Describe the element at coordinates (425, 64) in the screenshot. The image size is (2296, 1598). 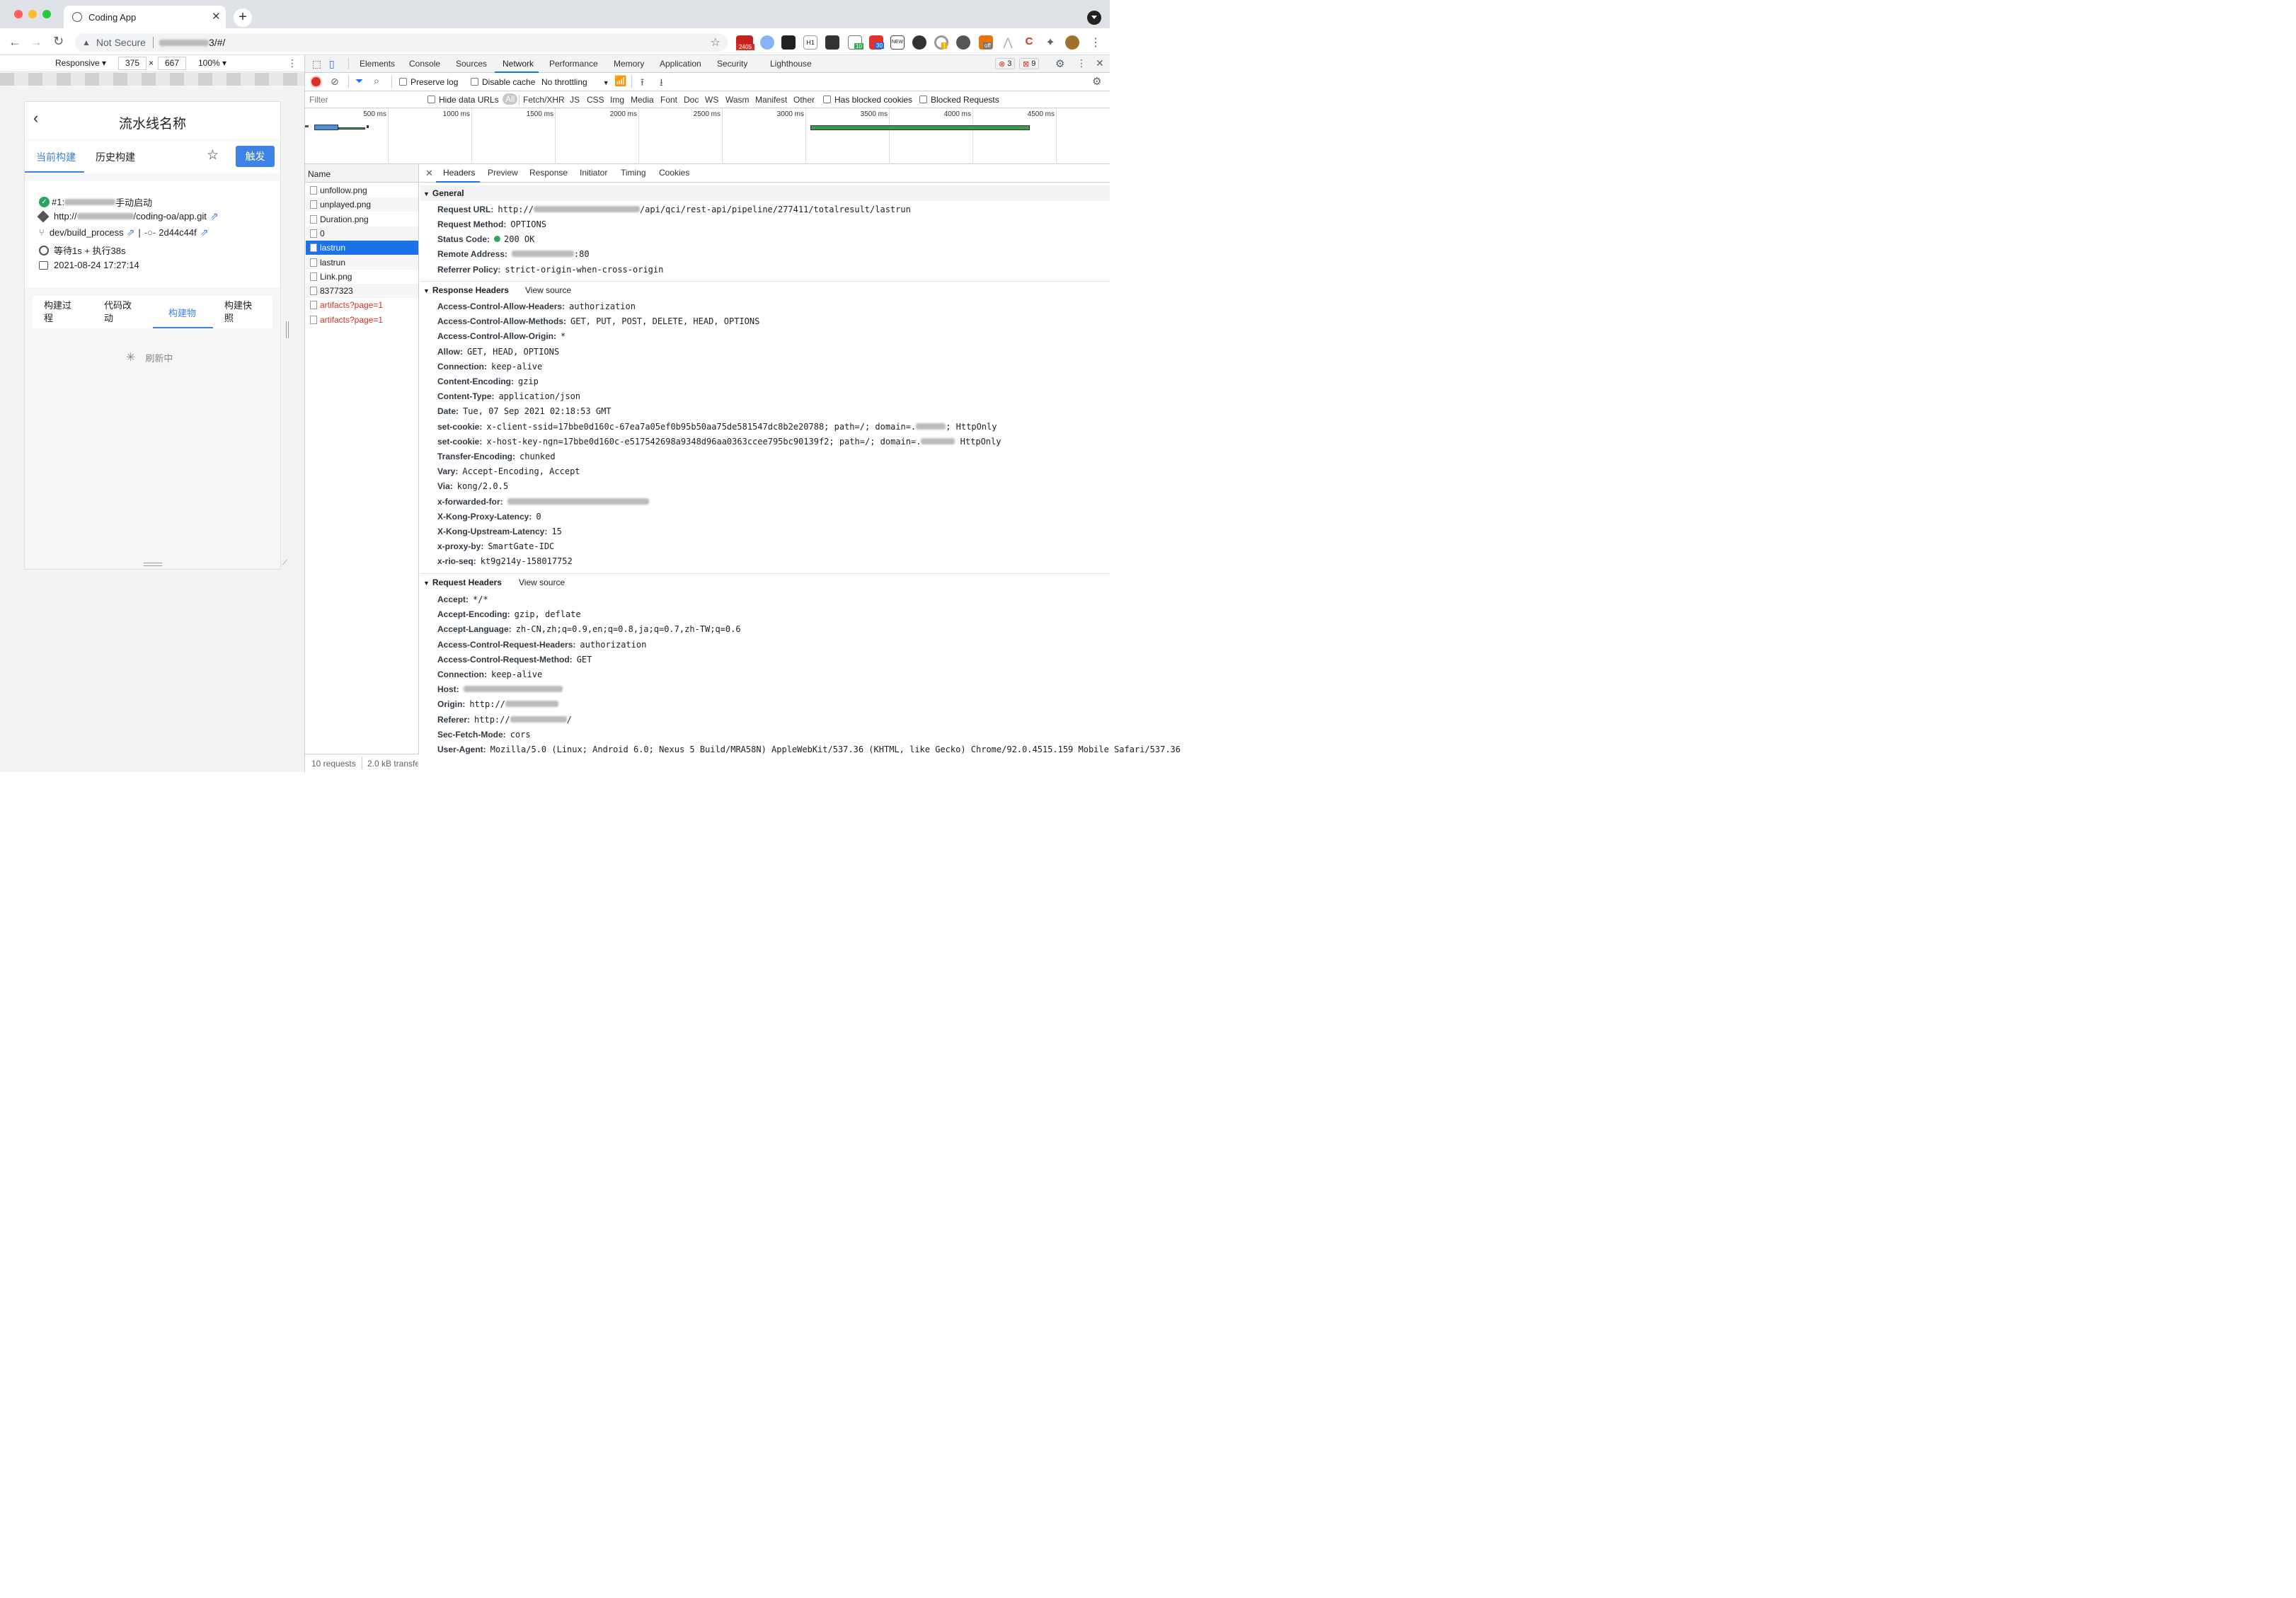
I see `tab-console: Console` at that location.